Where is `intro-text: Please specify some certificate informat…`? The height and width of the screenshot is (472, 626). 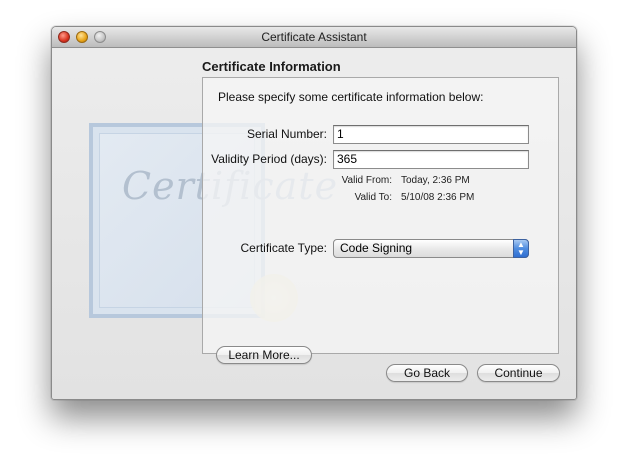 intro-text: Please specify some certificate informat… is located at coordinates (351, 97).